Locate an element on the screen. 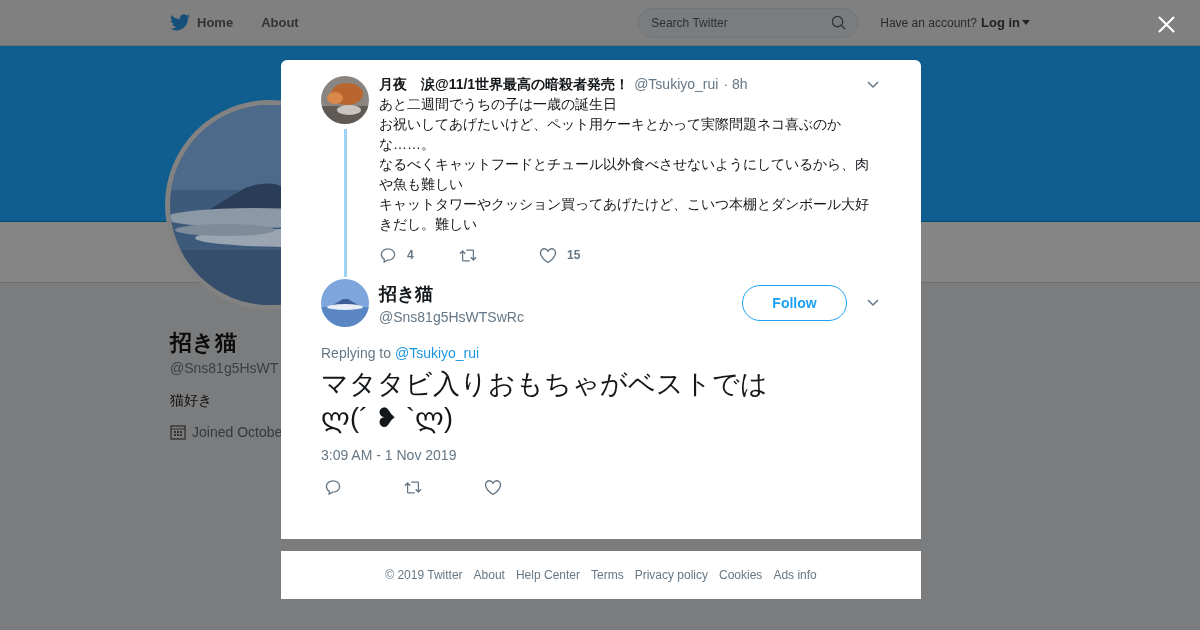  user-name: 招き猫 is located at coordinates (560, 293).